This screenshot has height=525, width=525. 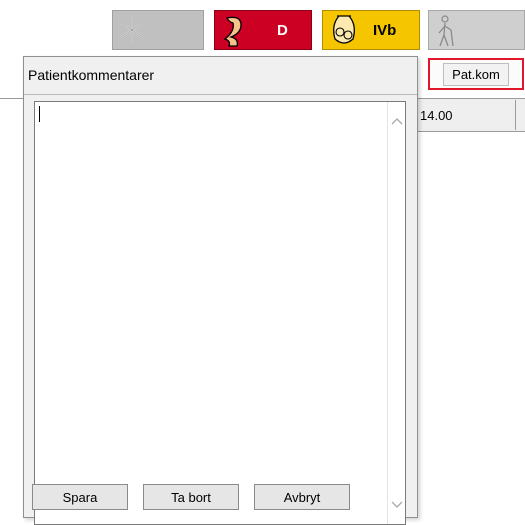 What do you see at coordinates (39, 114) in the screenshot?
I see `text-caret` at bounding box center [39, 114].